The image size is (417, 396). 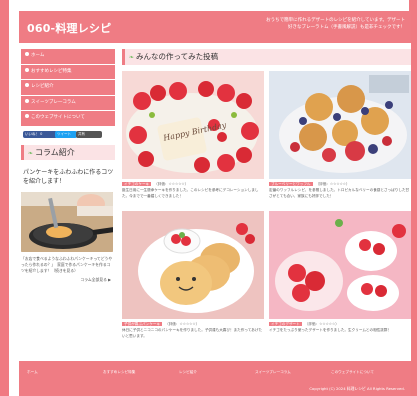 What do you see at coordinates (330, 330) in the screenshot?
I see `post-description: イチゴをたっぷり使ったデザートを作りました。生クリームとの相性抜群！` at bounding box center [330, 330].